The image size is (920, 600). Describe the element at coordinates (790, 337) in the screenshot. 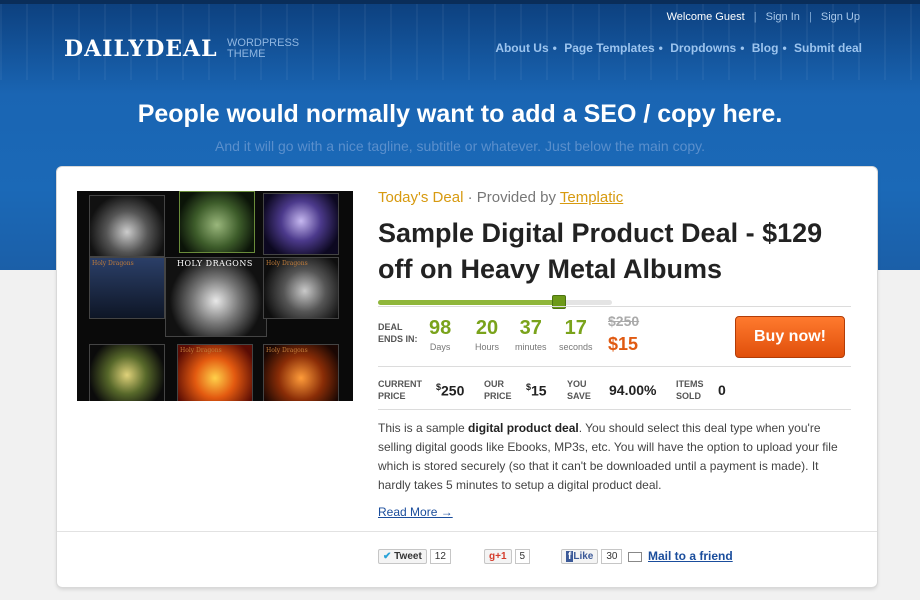

I see `buy-now-button: Buy now!` at that location.